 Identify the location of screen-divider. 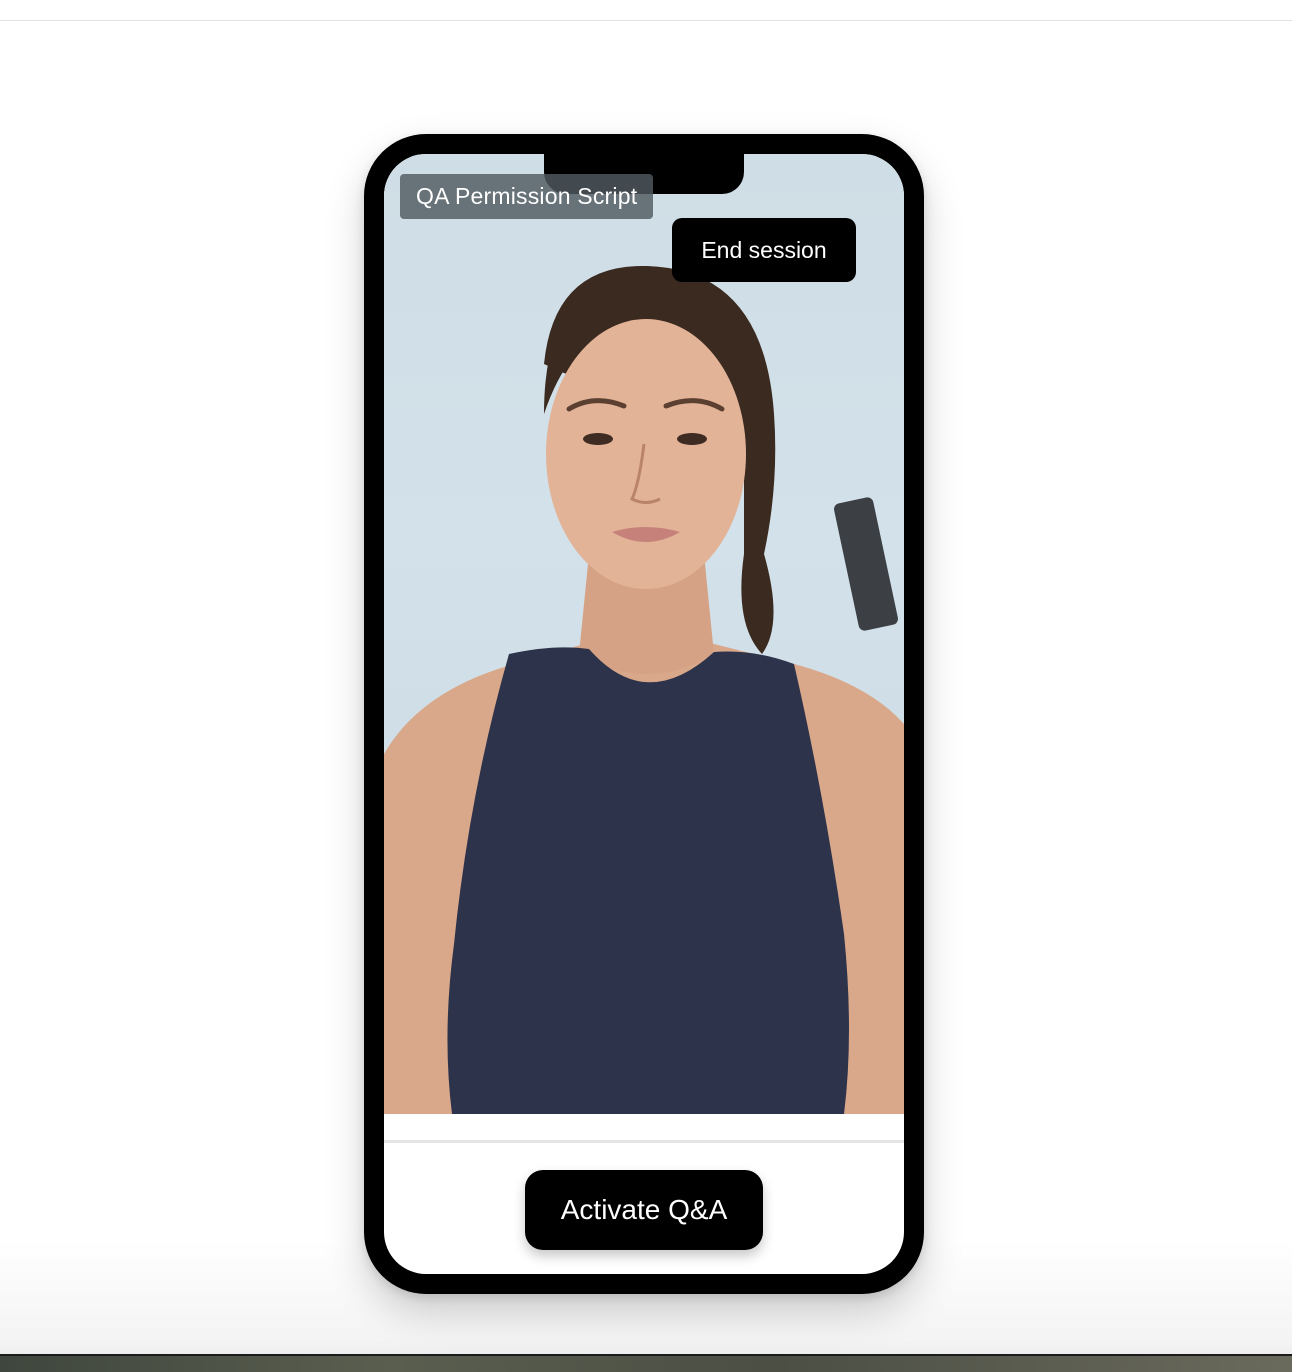
(644, 1141).